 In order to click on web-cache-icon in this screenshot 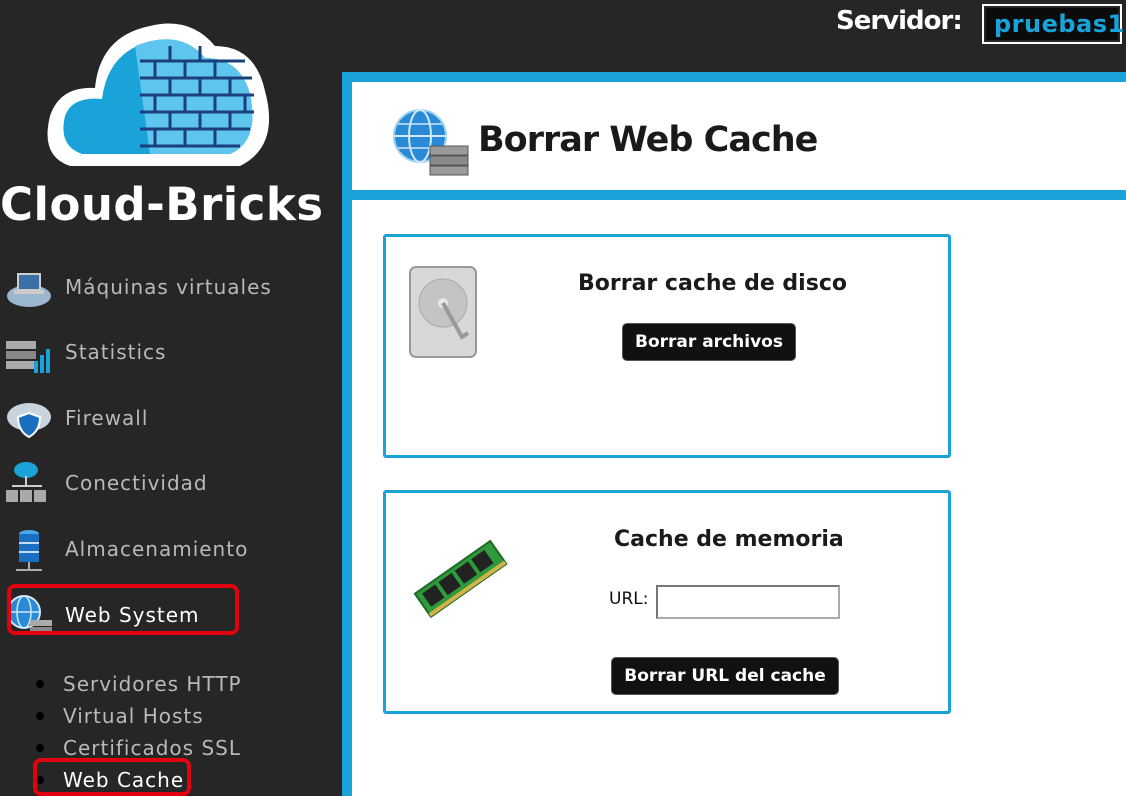, I will do `click(431, 142)`.